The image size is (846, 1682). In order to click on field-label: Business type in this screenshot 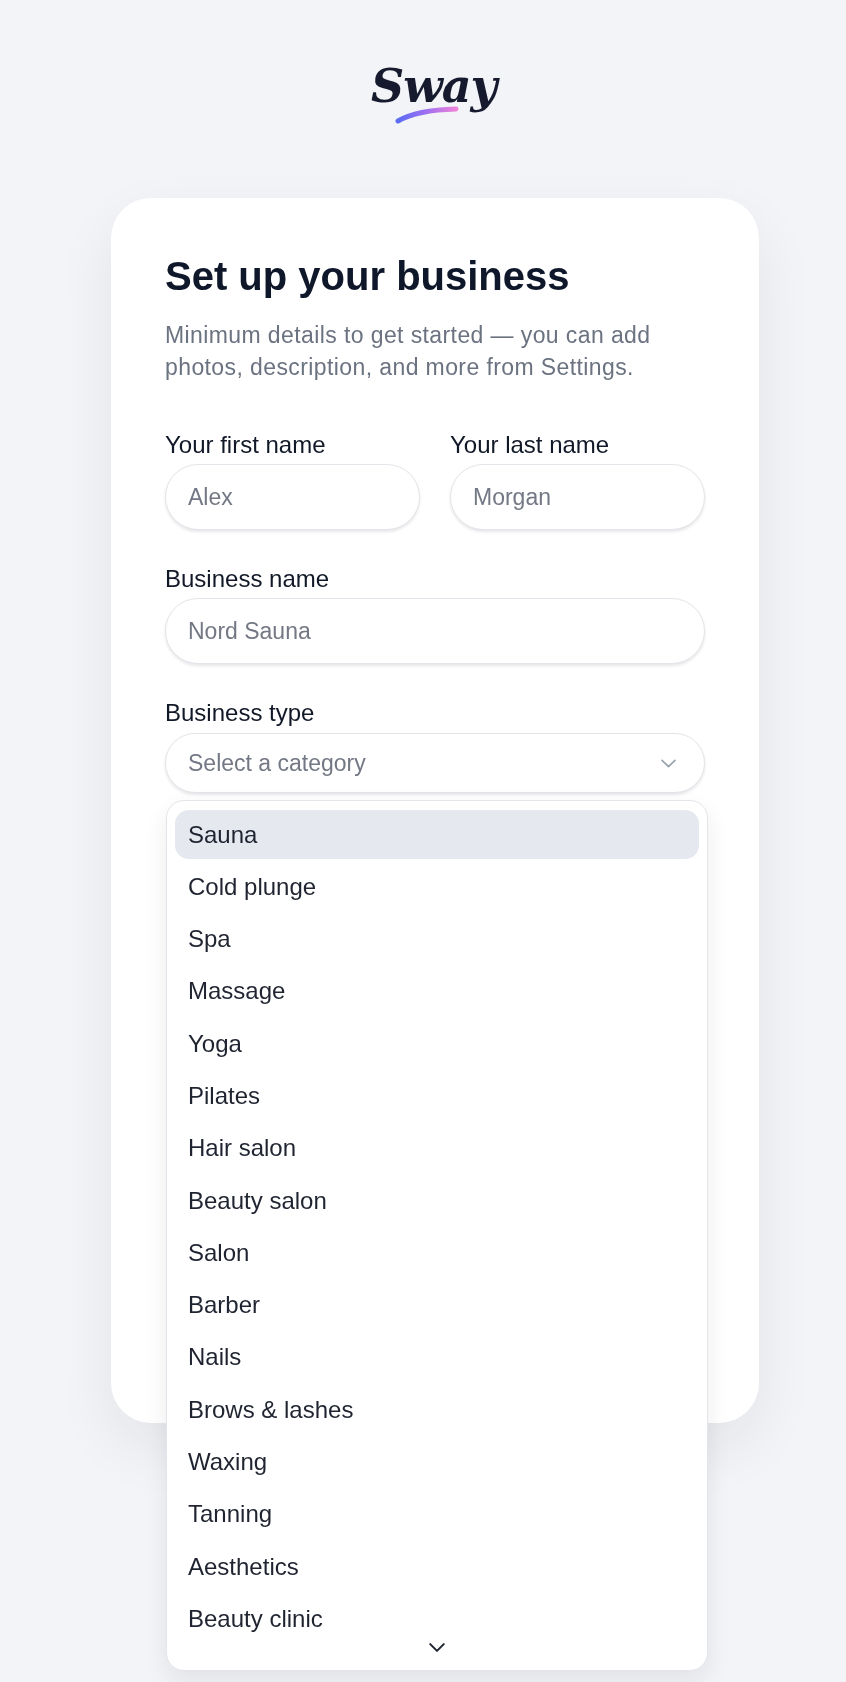, I will do `click(240, 713)`.